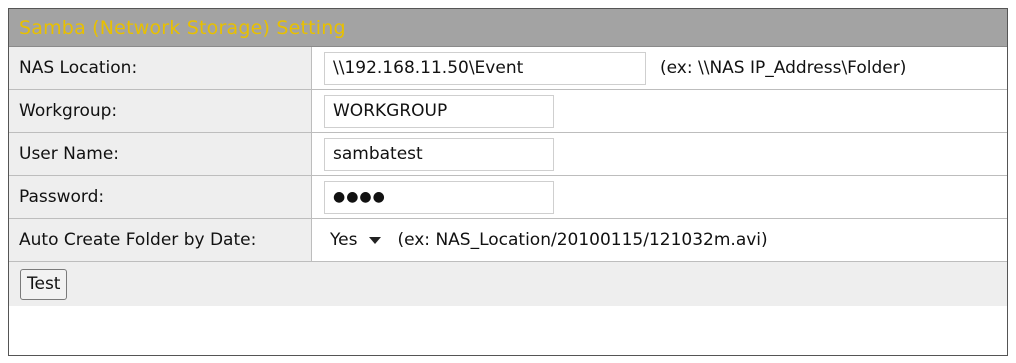 The height and width of the screenshot is (363, 1016). I want to click on auto-create-folder-hint: (ex: NAS_Location/20100115/121032m.avi), so click(582, 240).